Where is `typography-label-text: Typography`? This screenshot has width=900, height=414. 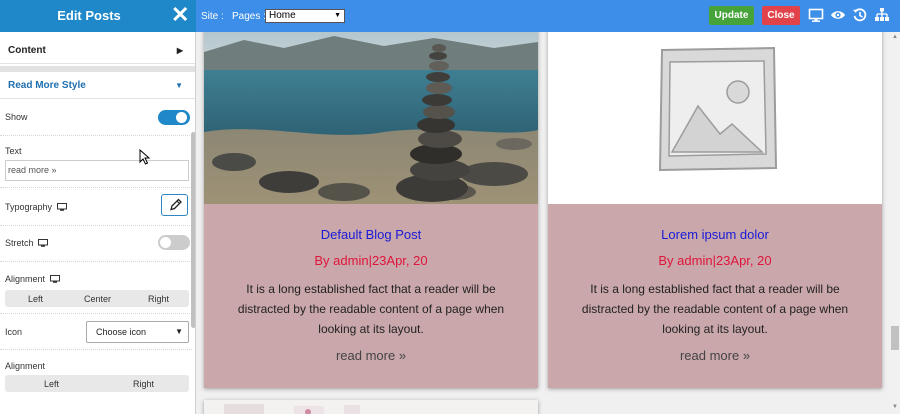
typography-label-text: Typography is located at coordinates (29, 207).